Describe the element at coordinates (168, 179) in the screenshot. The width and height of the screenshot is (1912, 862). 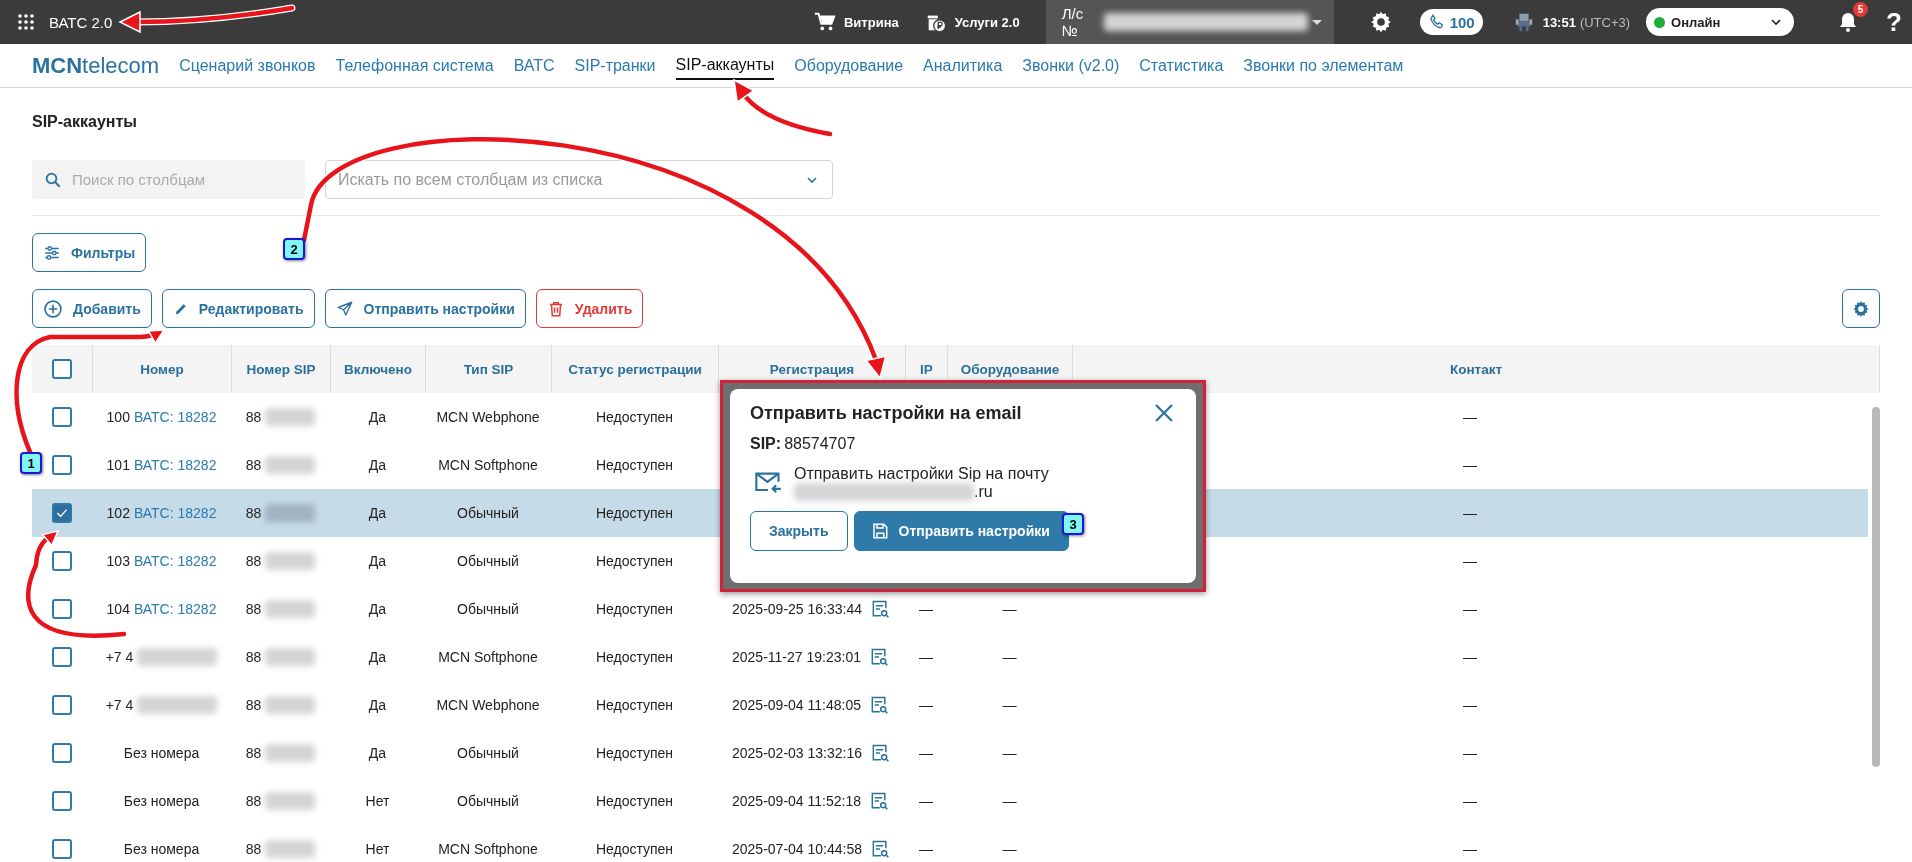
I see `search-field: Поиск по столбцам` at that location.